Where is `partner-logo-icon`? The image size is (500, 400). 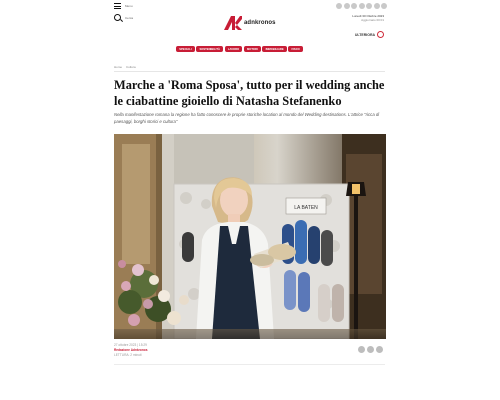
partner-logo-icon is located at coordinates (380, 34).